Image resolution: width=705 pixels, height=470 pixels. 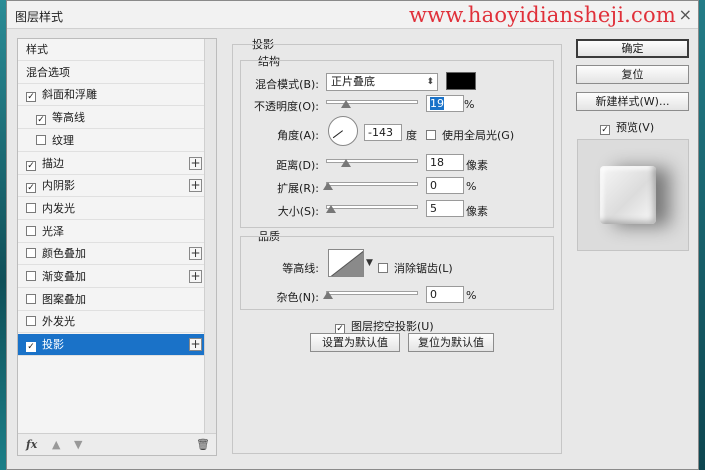 What do you see at coordinates (369, 263) in the screenshot?
I see `contour-dropdown-icon: ▼` at bounding box center [369, 263].